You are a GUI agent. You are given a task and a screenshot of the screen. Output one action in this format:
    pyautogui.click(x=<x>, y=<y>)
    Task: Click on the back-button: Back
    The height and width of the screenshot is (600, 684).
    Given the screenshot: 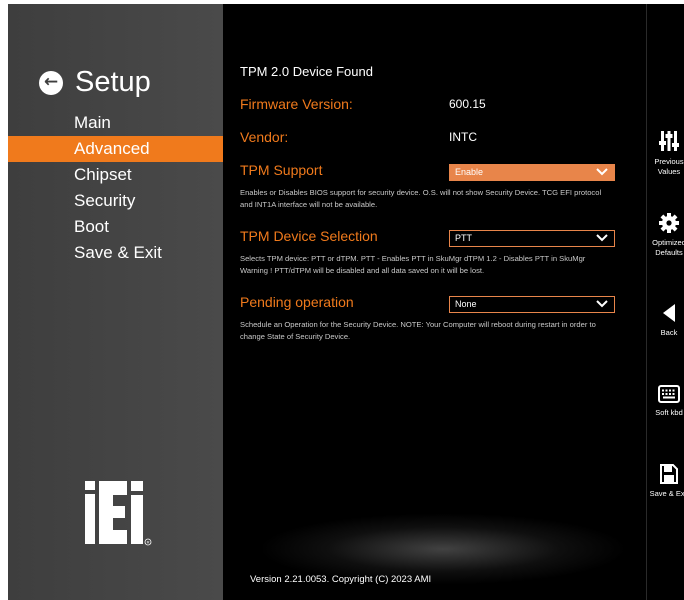 What is the action you would take?
    pyautogui.click(x=665, y=320)
    